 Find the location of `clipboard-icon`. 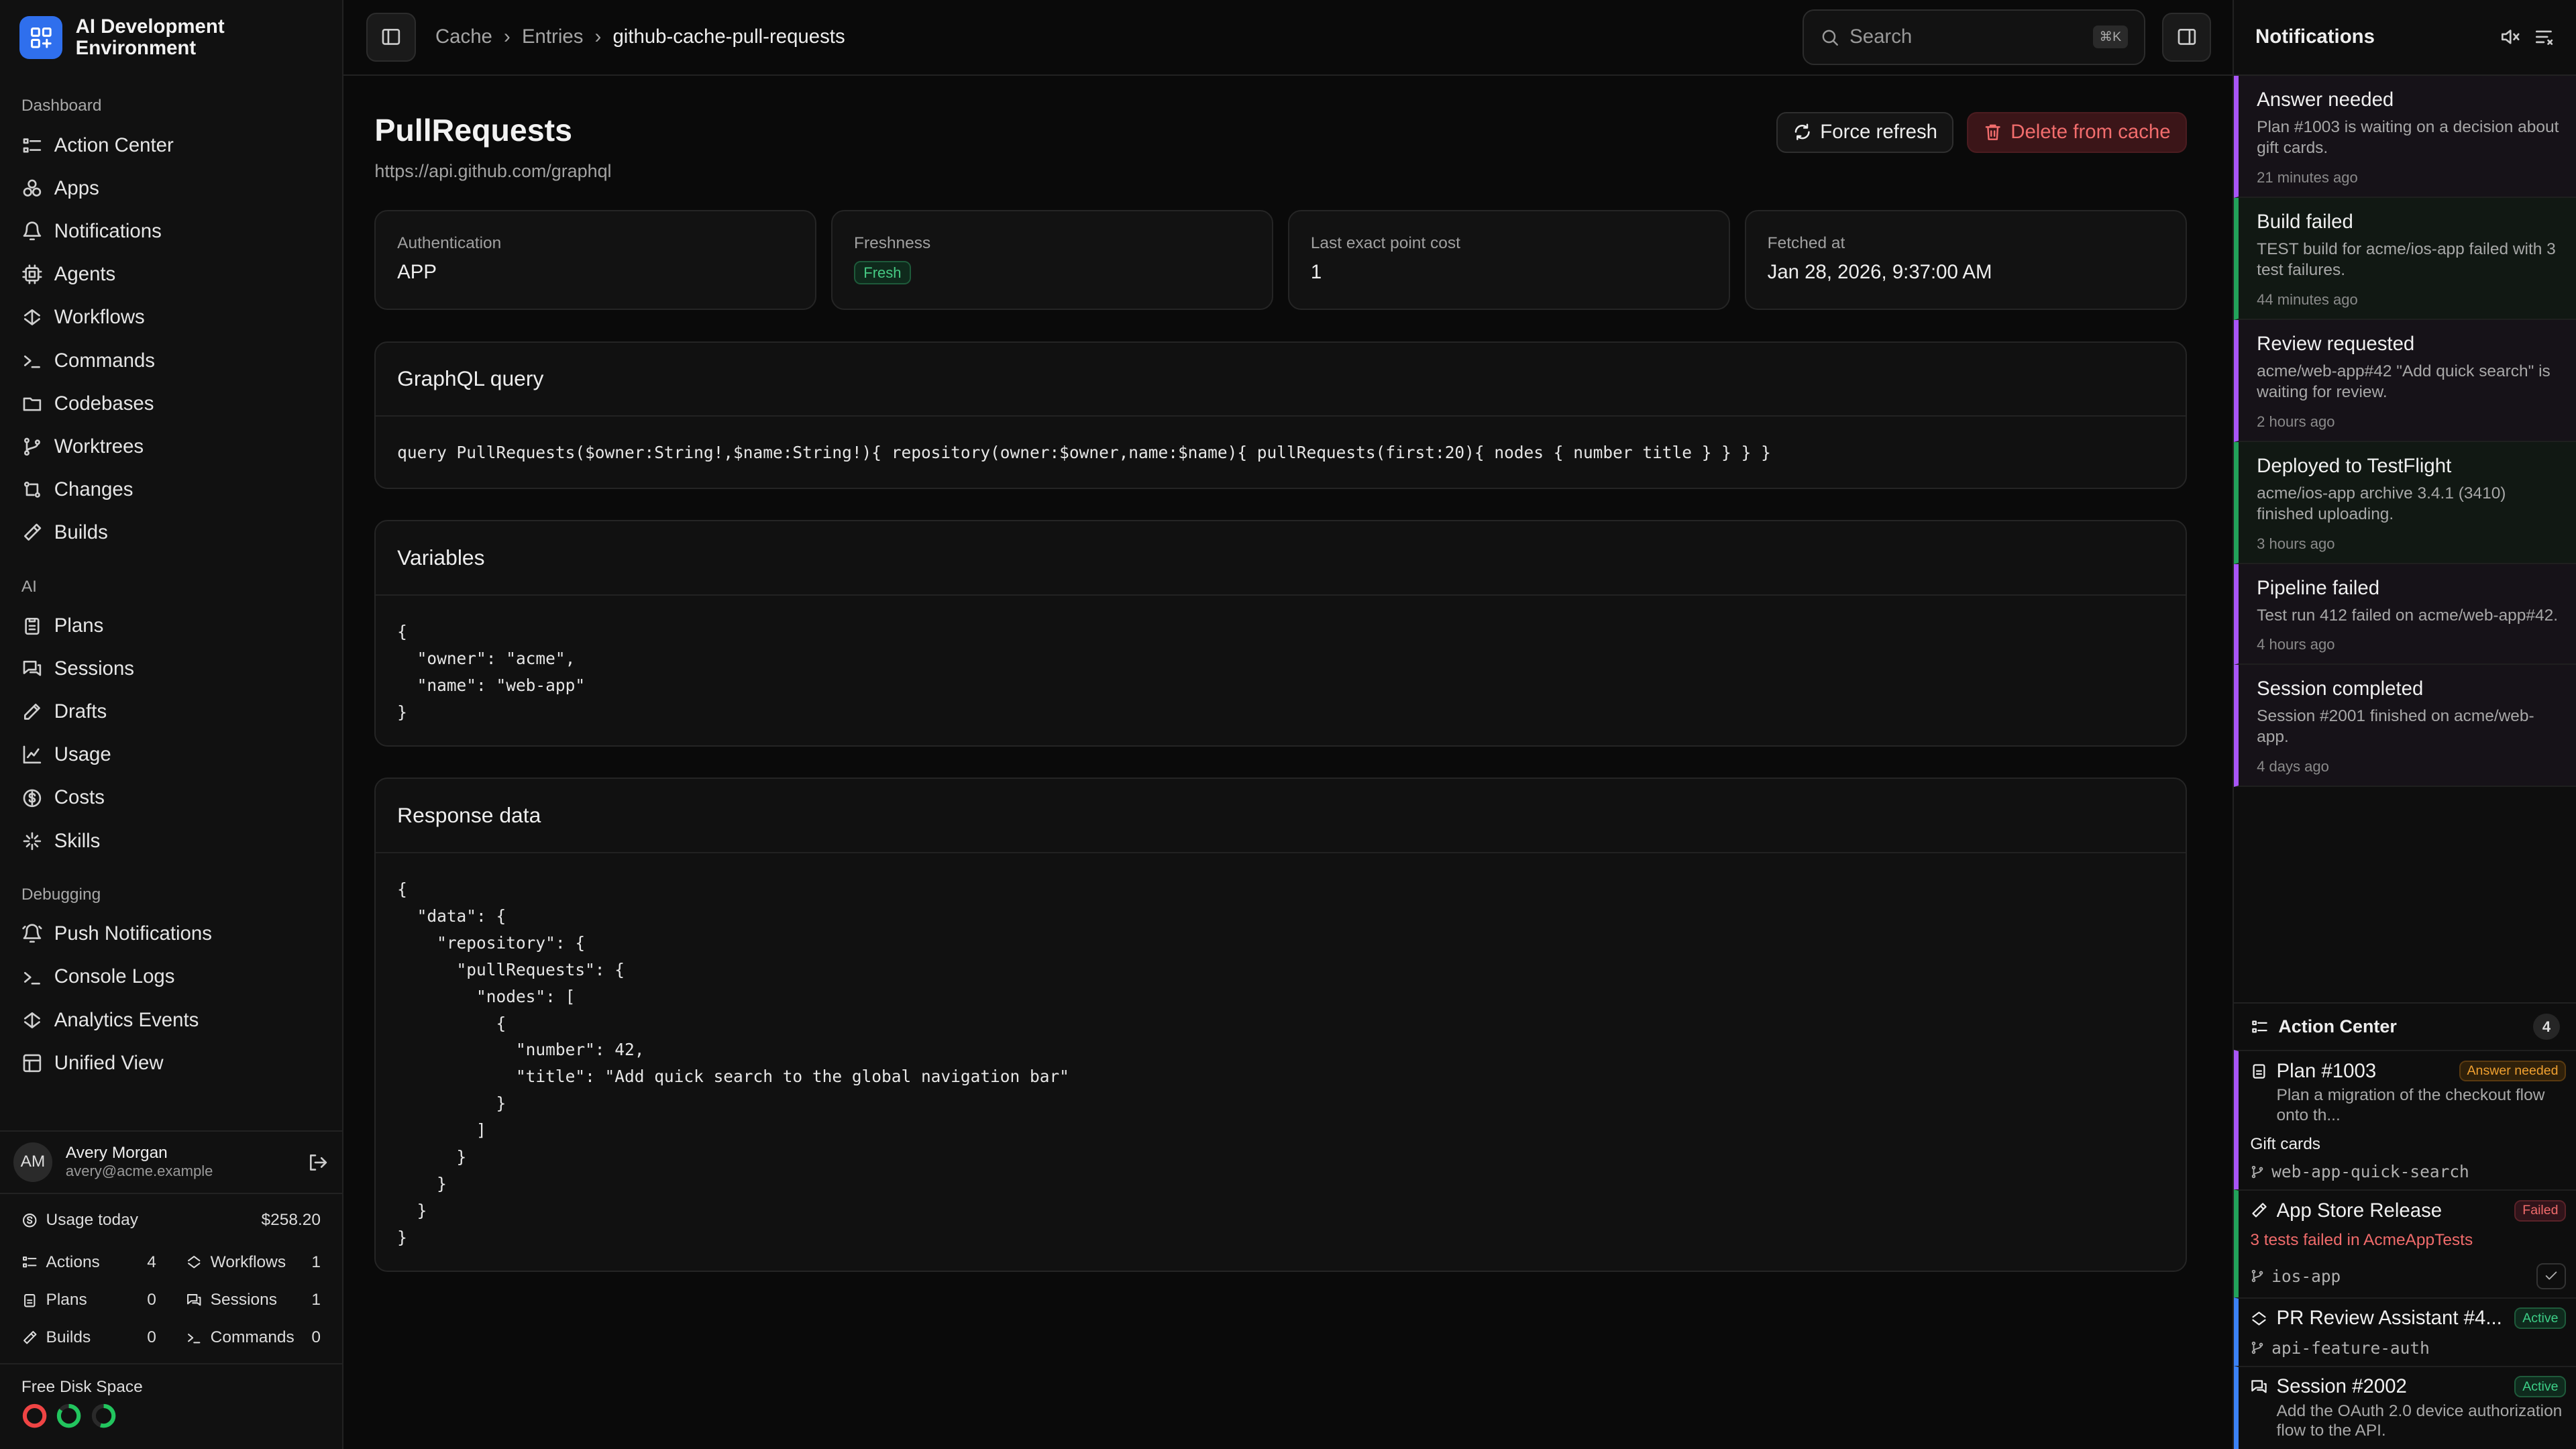

clipboard-icon is located at coordinates (32, 626).